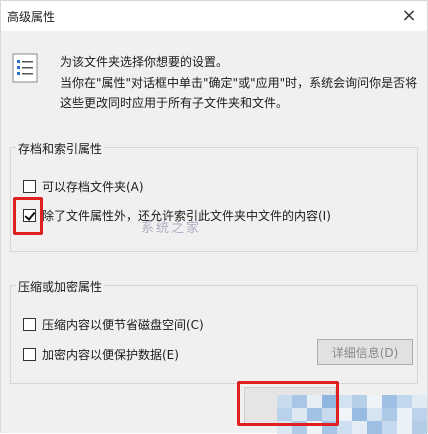  Describe the element at coordinates (409, 15) in the screenshot. I see `close-icon: ×` at that location.